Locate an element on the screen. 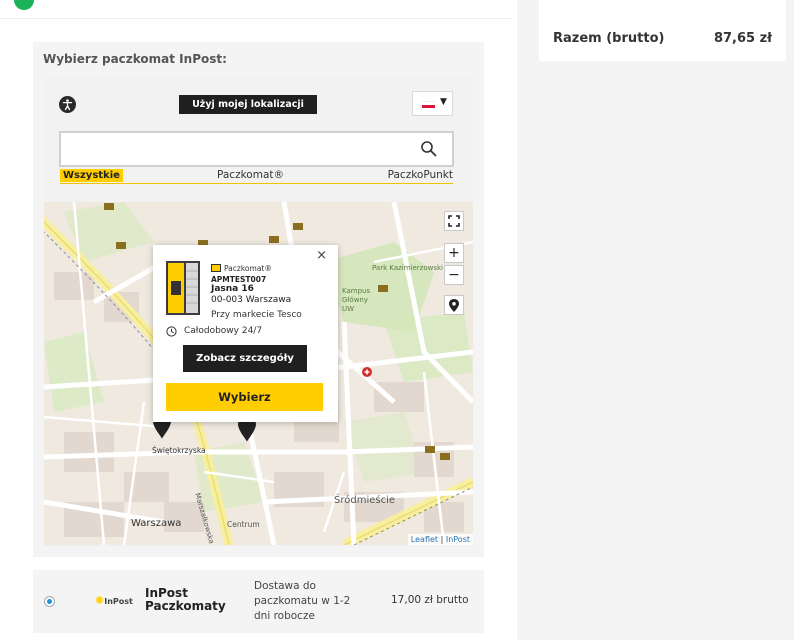 The width and height of the screenshot is (794, 640). shipping-radio is located at coordinates (49, 601).